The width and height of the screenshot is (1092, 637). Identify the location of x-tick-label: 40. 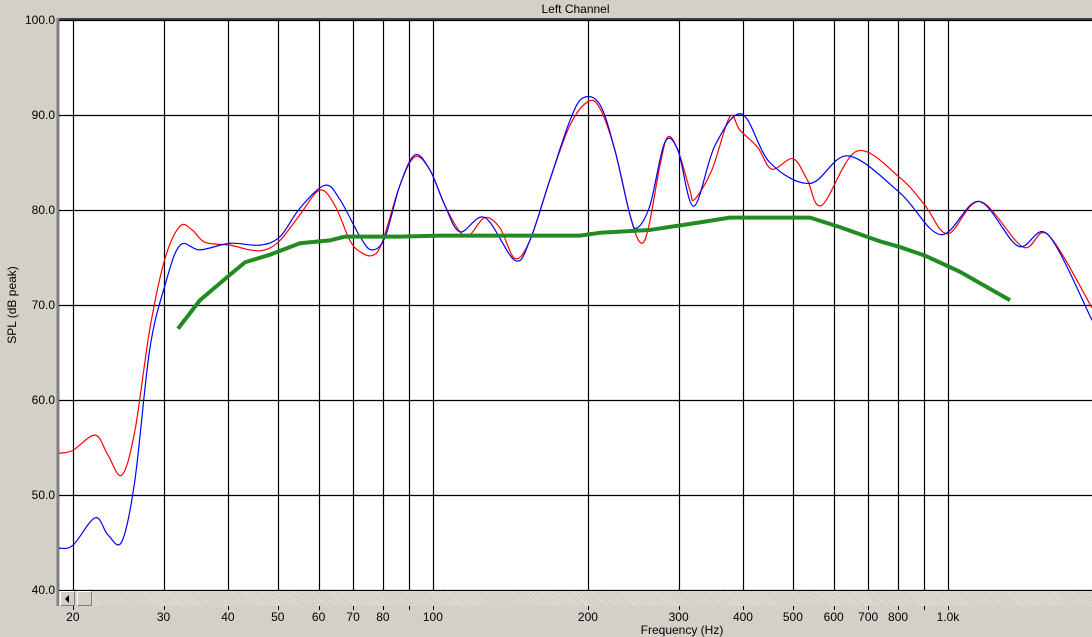
(228, 617).